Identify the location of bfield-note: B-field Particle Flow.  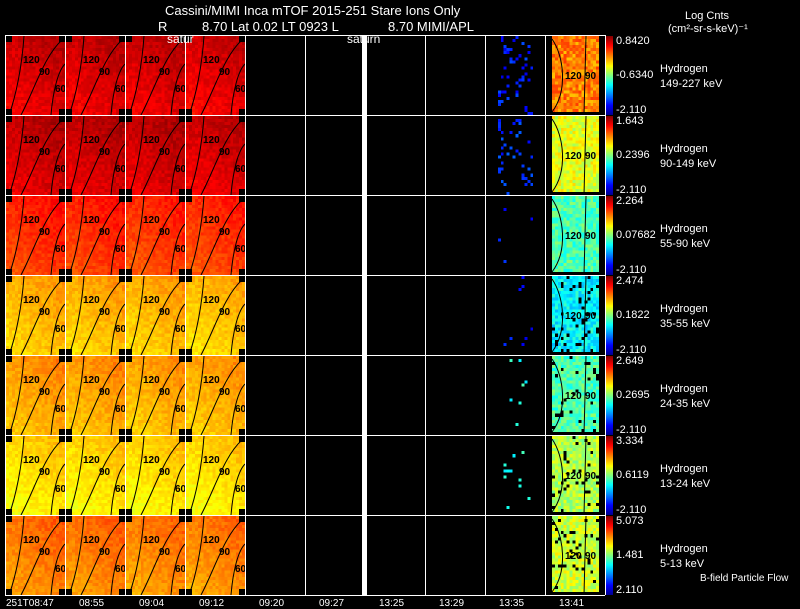
(744, 578).